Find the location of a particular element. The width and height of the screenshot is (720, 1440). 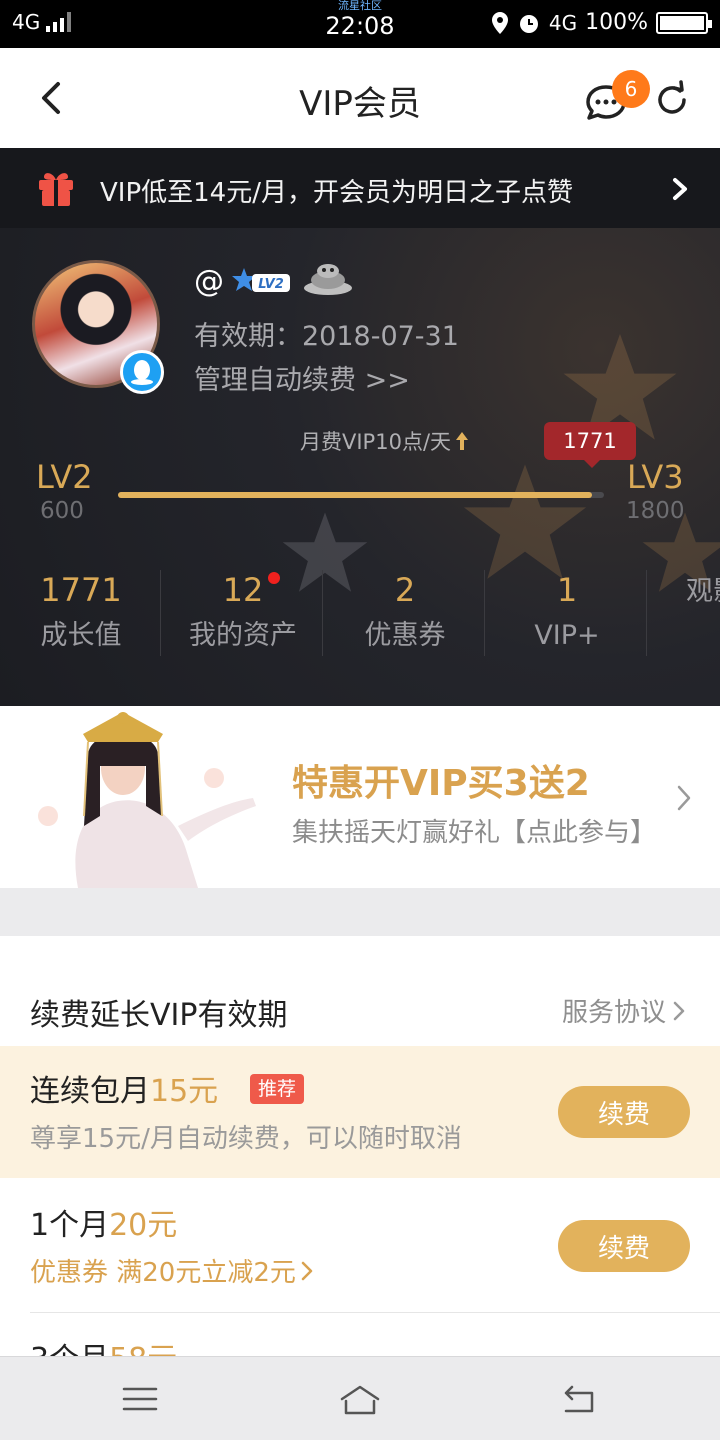

growth-rate-text: 月费VIP10点/天 is located at coordinates (376, 442).